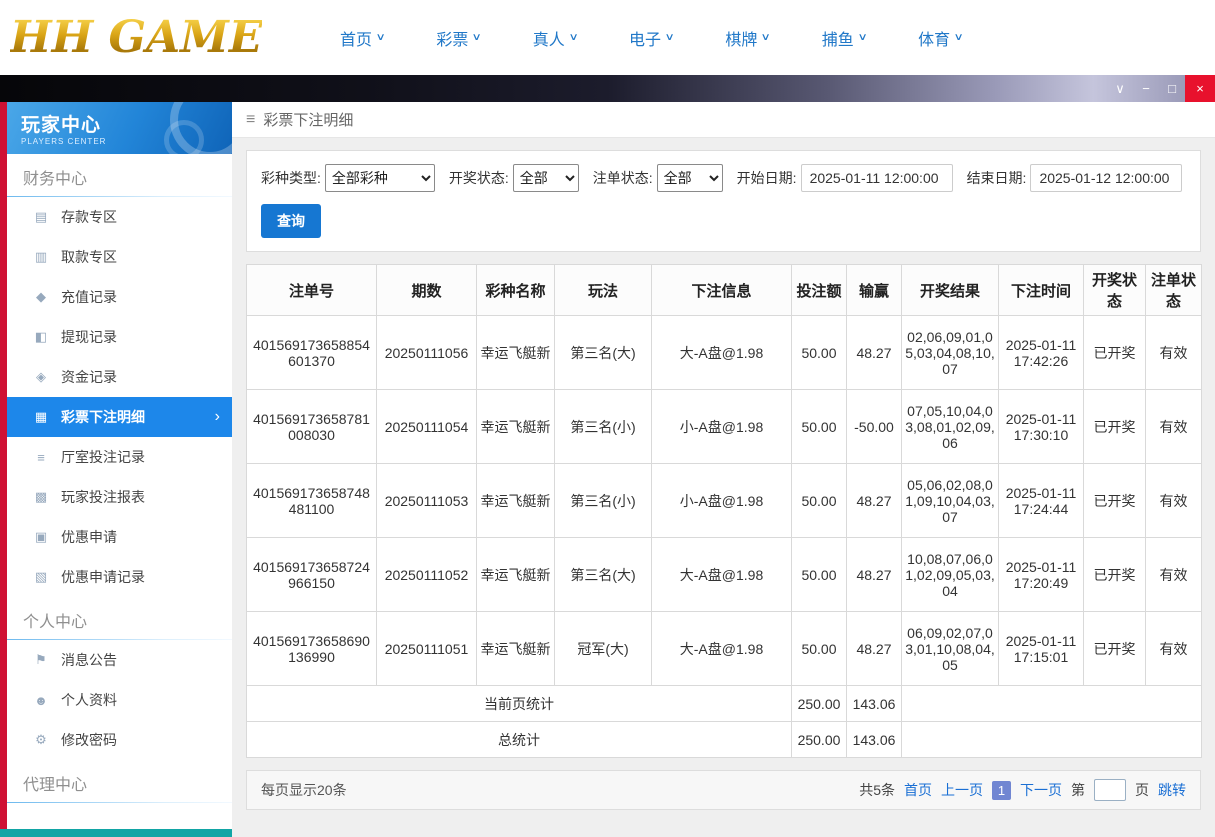 This screenshot has width=1215, height=837. I want to click on nav-item-4: 棋牌 ∨, so click(748, 38).